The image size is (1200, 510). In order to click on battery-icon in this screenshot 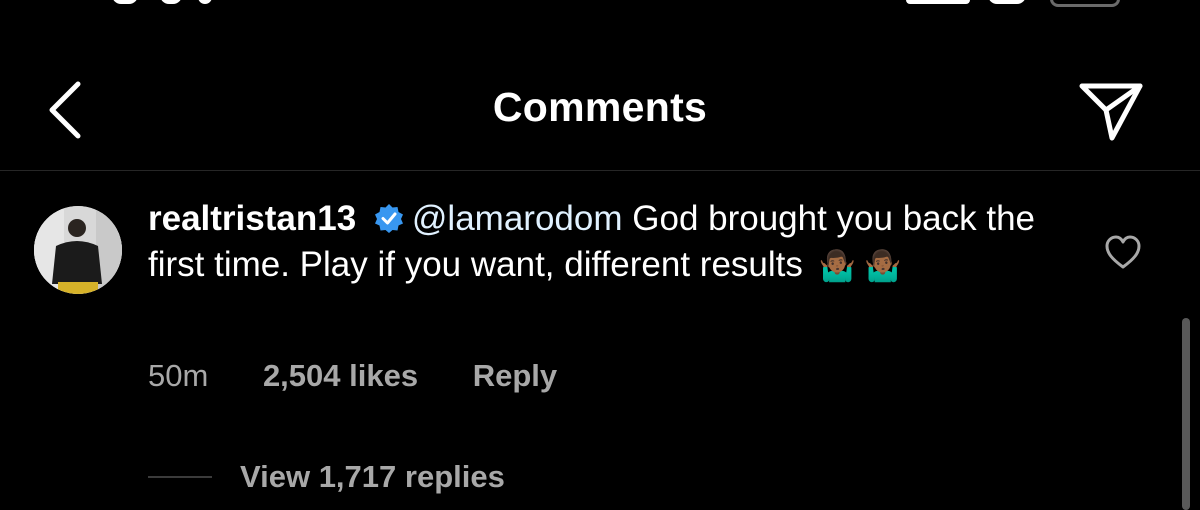, I will do `click(1085, 3)`.